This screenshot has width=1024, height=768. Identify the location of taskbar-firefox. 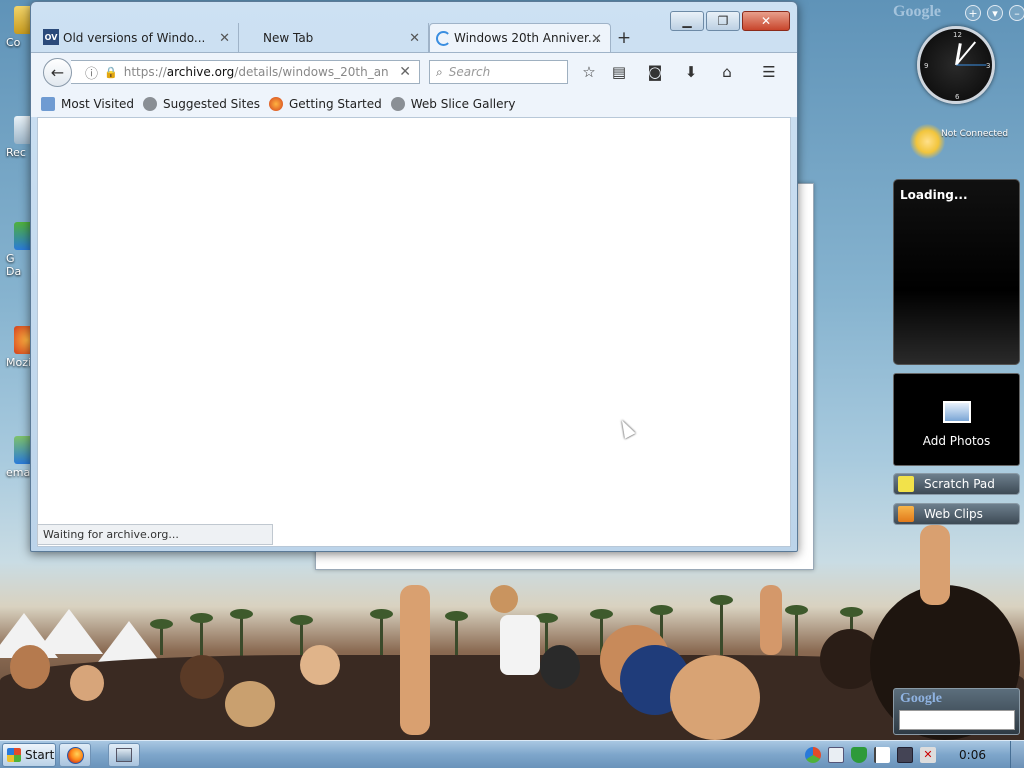
(75, 755).